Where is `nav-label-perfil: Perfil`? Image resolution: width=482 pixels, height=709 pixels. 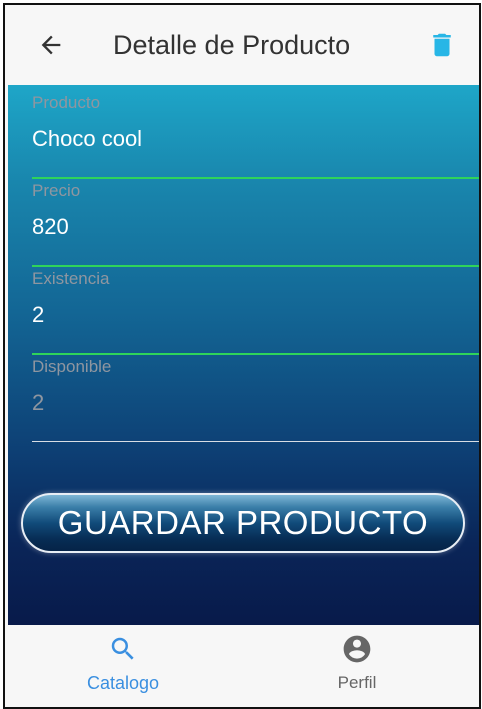 nav-label-perfil: Perfil is located at coordinates (357, 682).